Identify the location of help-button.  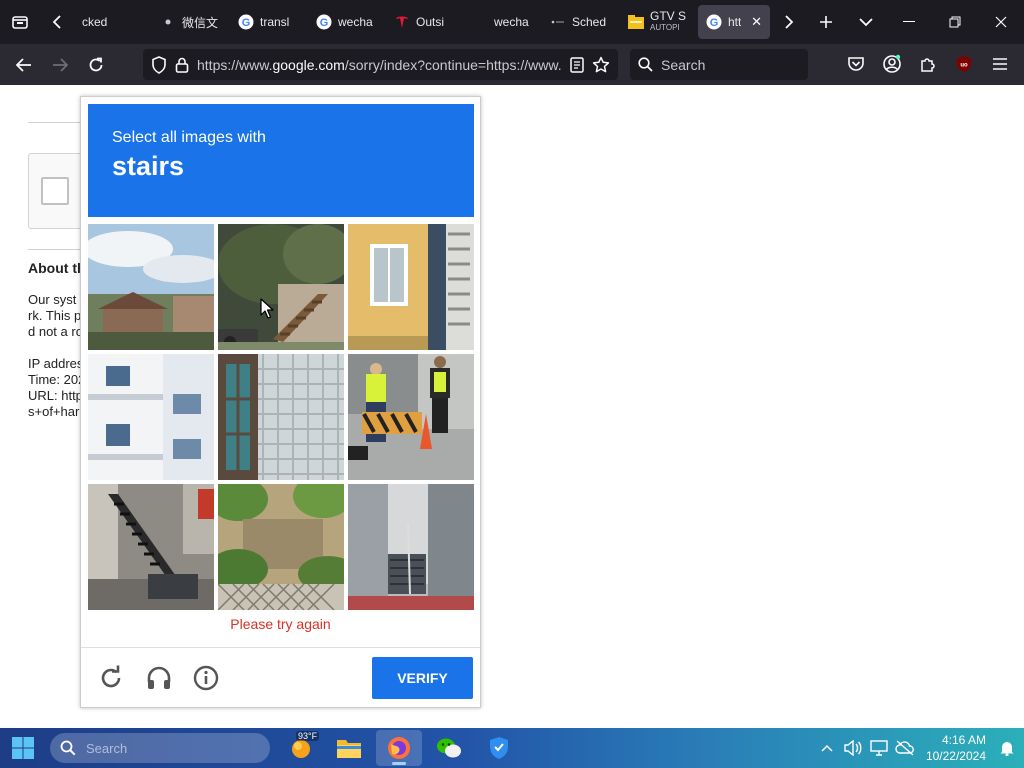
(206, 678).